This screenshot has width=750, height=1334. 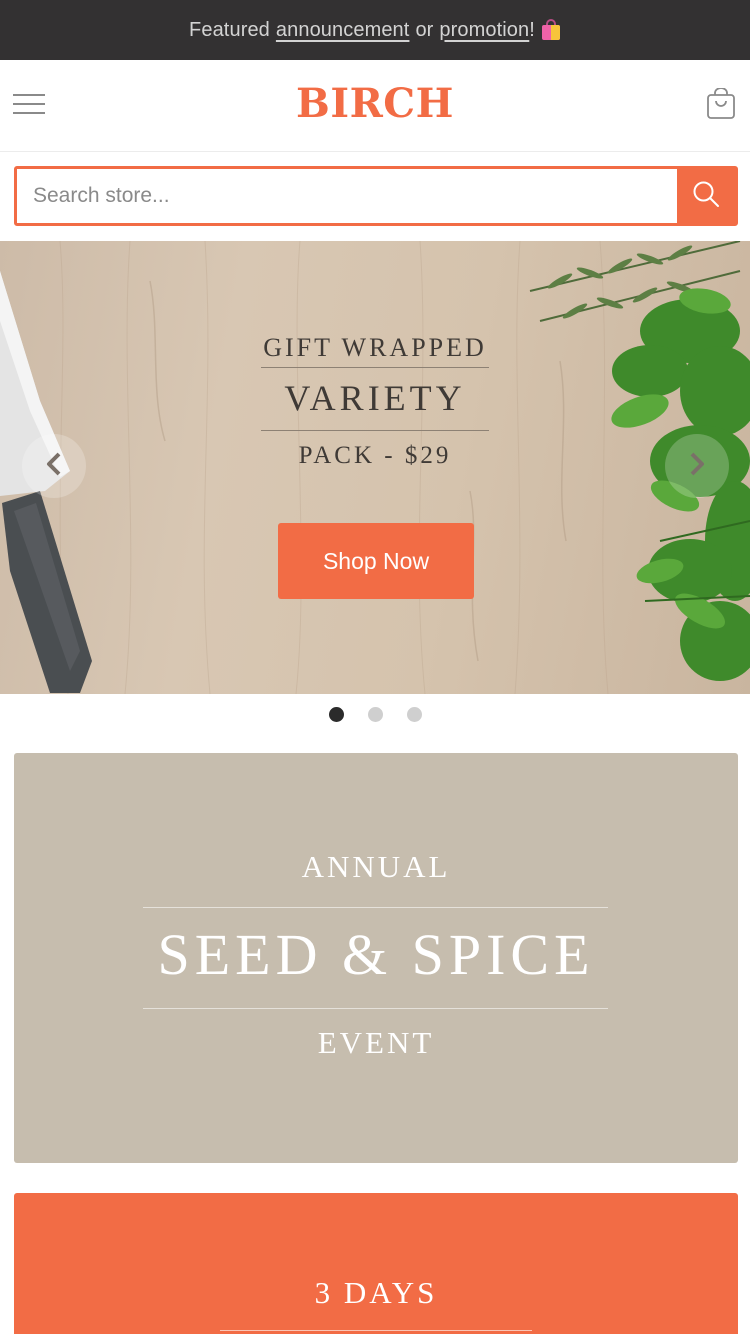 I want to click on search-button, so click(x=706, y=196).